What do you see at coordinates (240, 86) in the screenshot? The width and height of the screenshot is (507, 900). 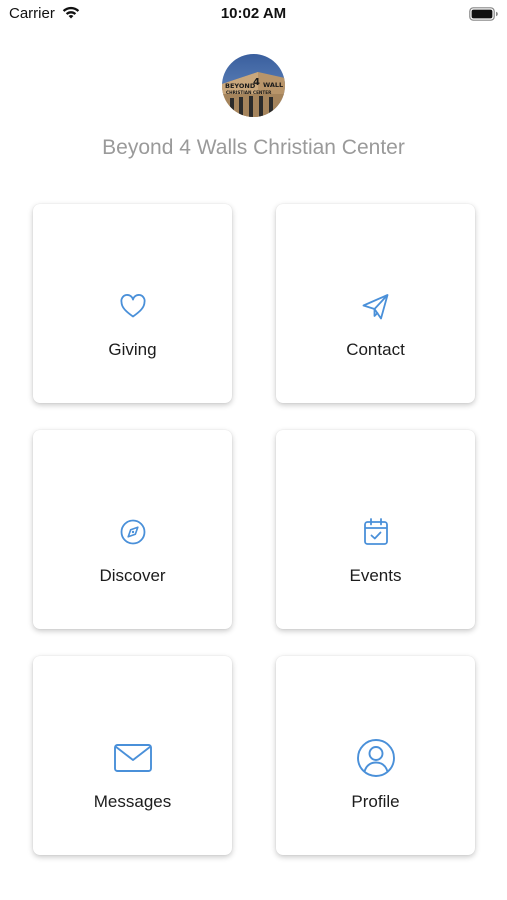 I see `svg-text: BEYOND` at bounding box center [240, 86].